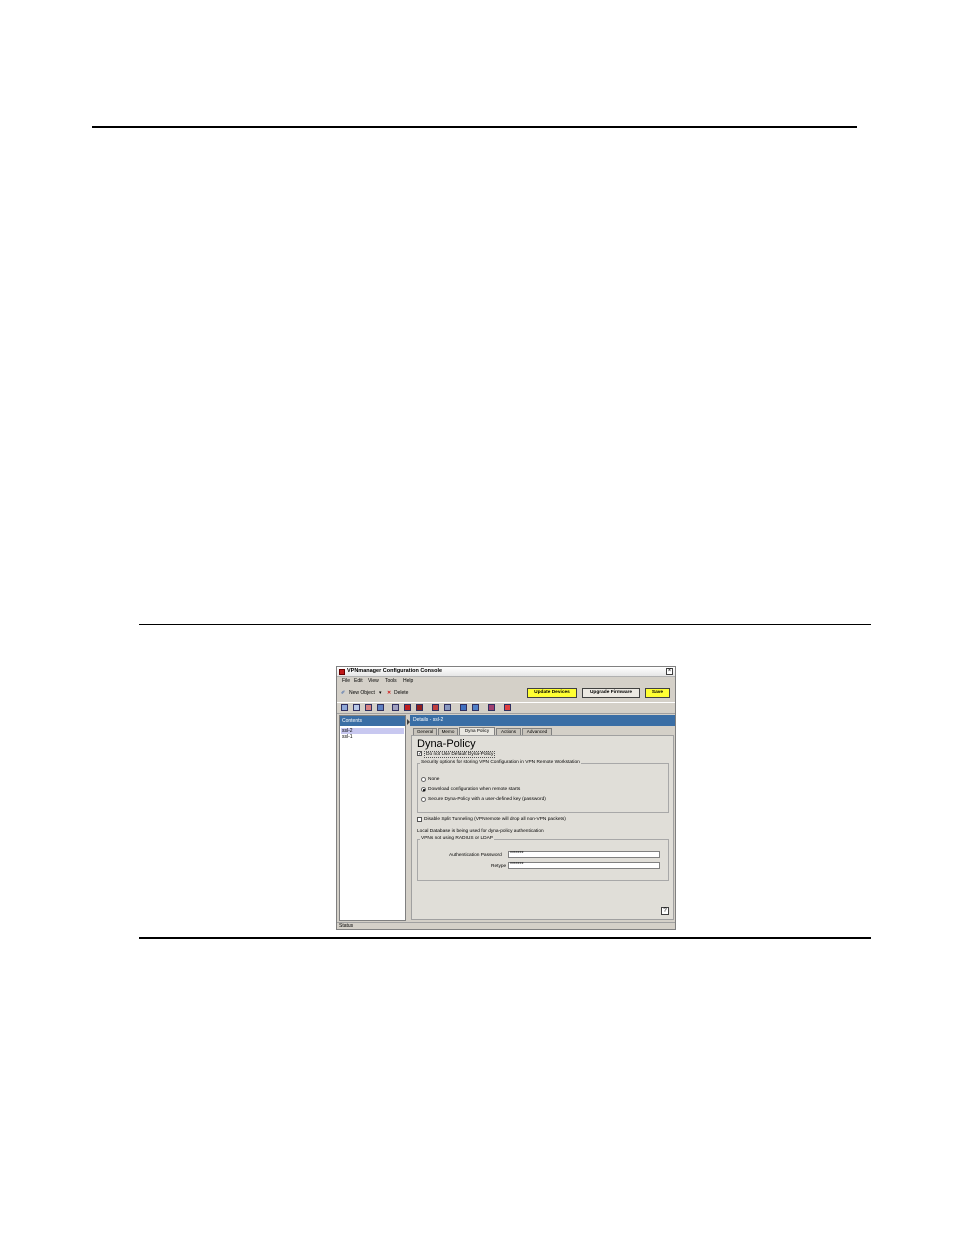 This screenshot has height=1235, width=954. Describe the element at coordinates (362, 693) in the screenshot. I see `new-object-button: New Object` at that location.